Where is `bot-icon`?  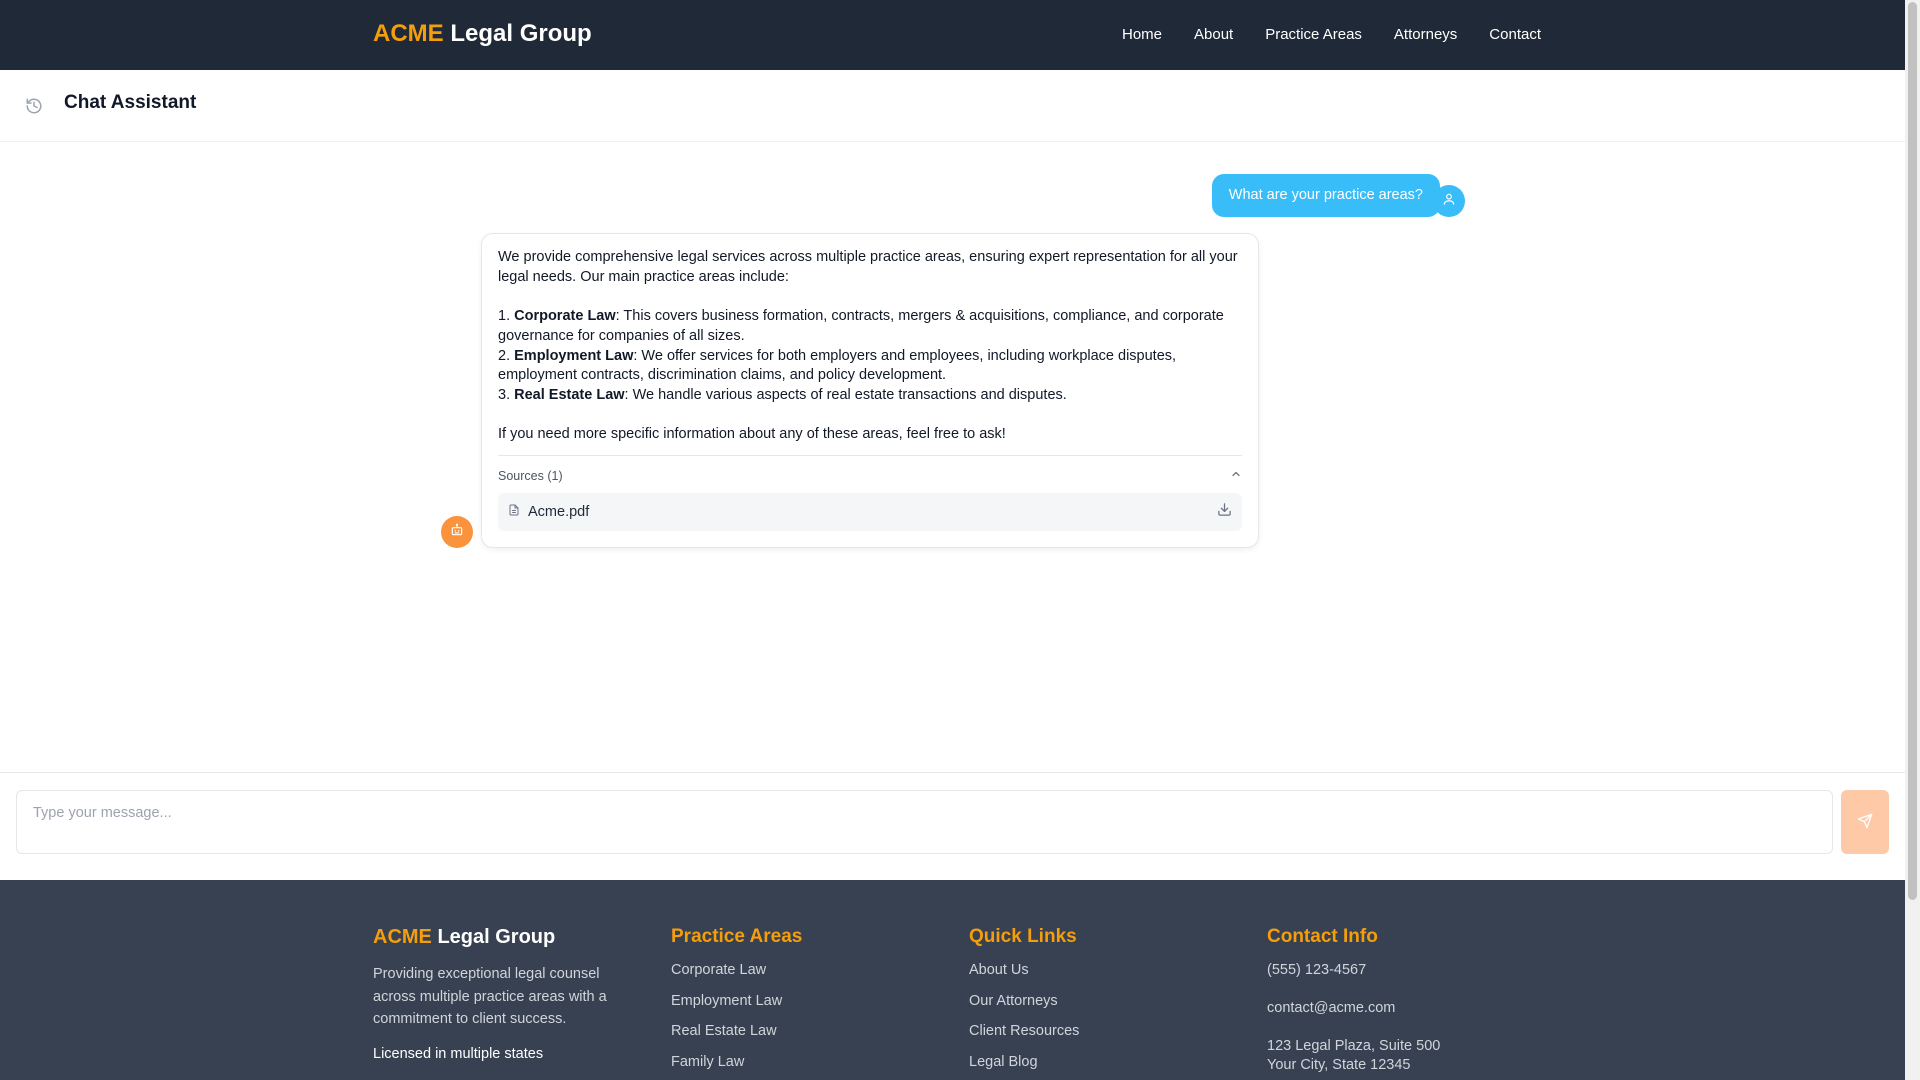 bot-icon is located at coordinates (457, 532).